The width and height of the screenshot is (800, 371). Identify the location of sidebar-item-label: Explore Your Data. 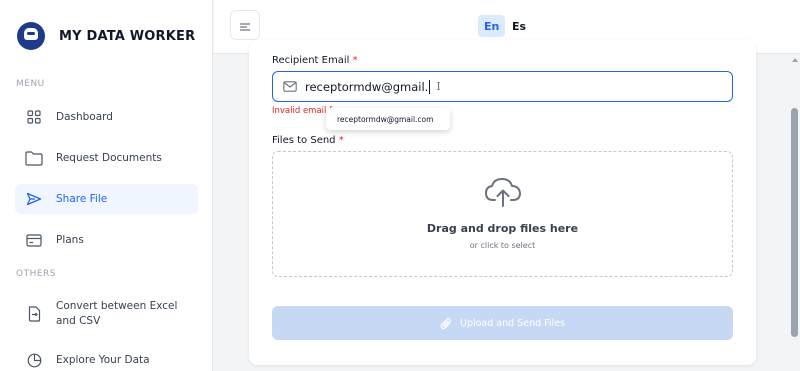
(103, 360).